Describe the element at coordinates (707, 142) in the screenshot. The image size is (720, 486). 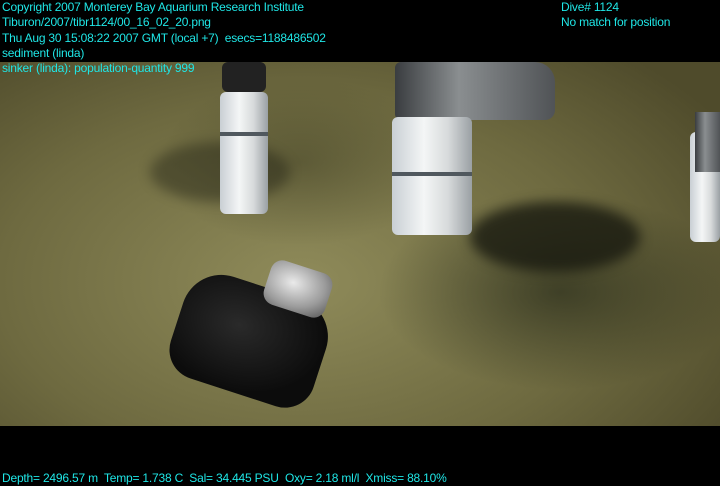
I see `manipulator-arm-right` at that location.